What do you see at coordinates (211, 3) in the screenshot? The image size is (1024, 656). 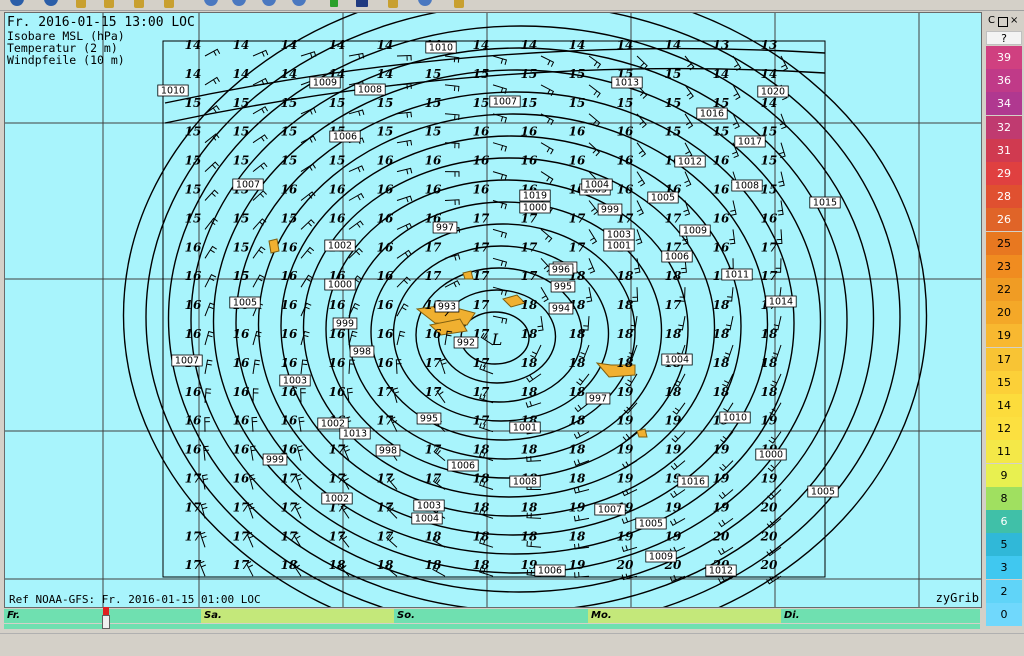 I see `info-1-icon` at bounding box center [211, 3].